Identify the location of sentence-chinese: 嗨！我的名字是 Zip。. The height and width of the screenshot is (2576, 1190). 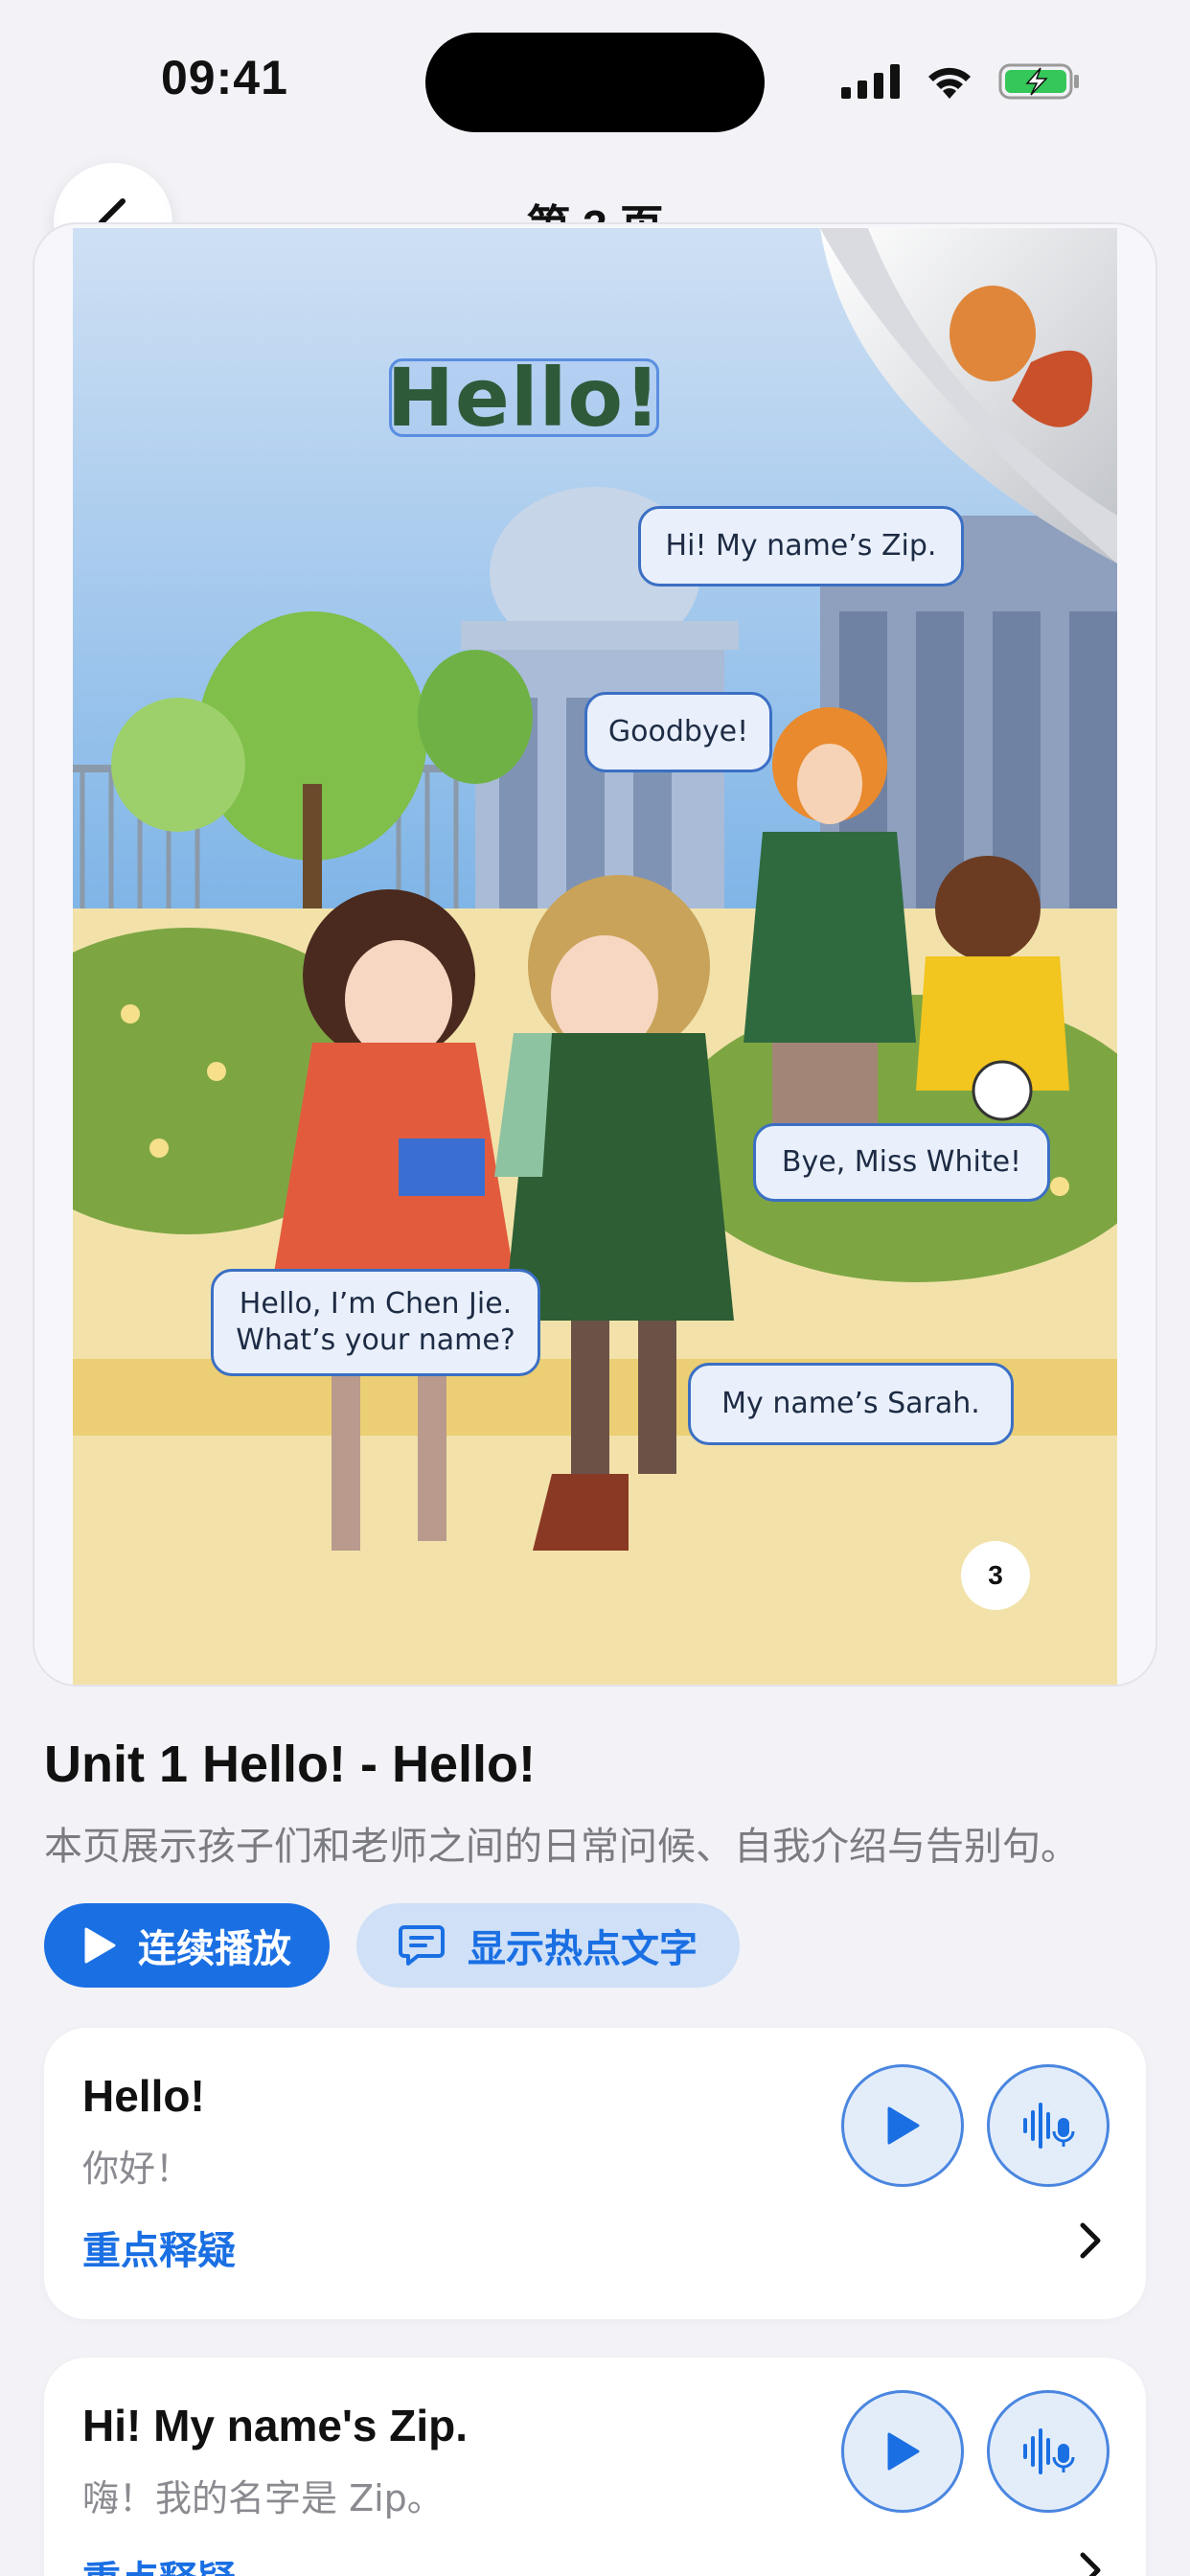
(263, 2498).